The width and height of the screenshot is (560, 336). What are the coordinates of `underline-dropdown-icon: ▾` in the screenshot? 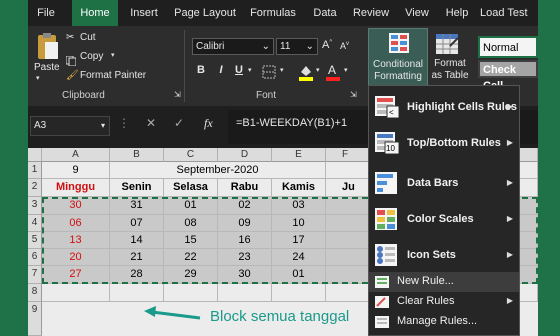 It's located at (250, 70).